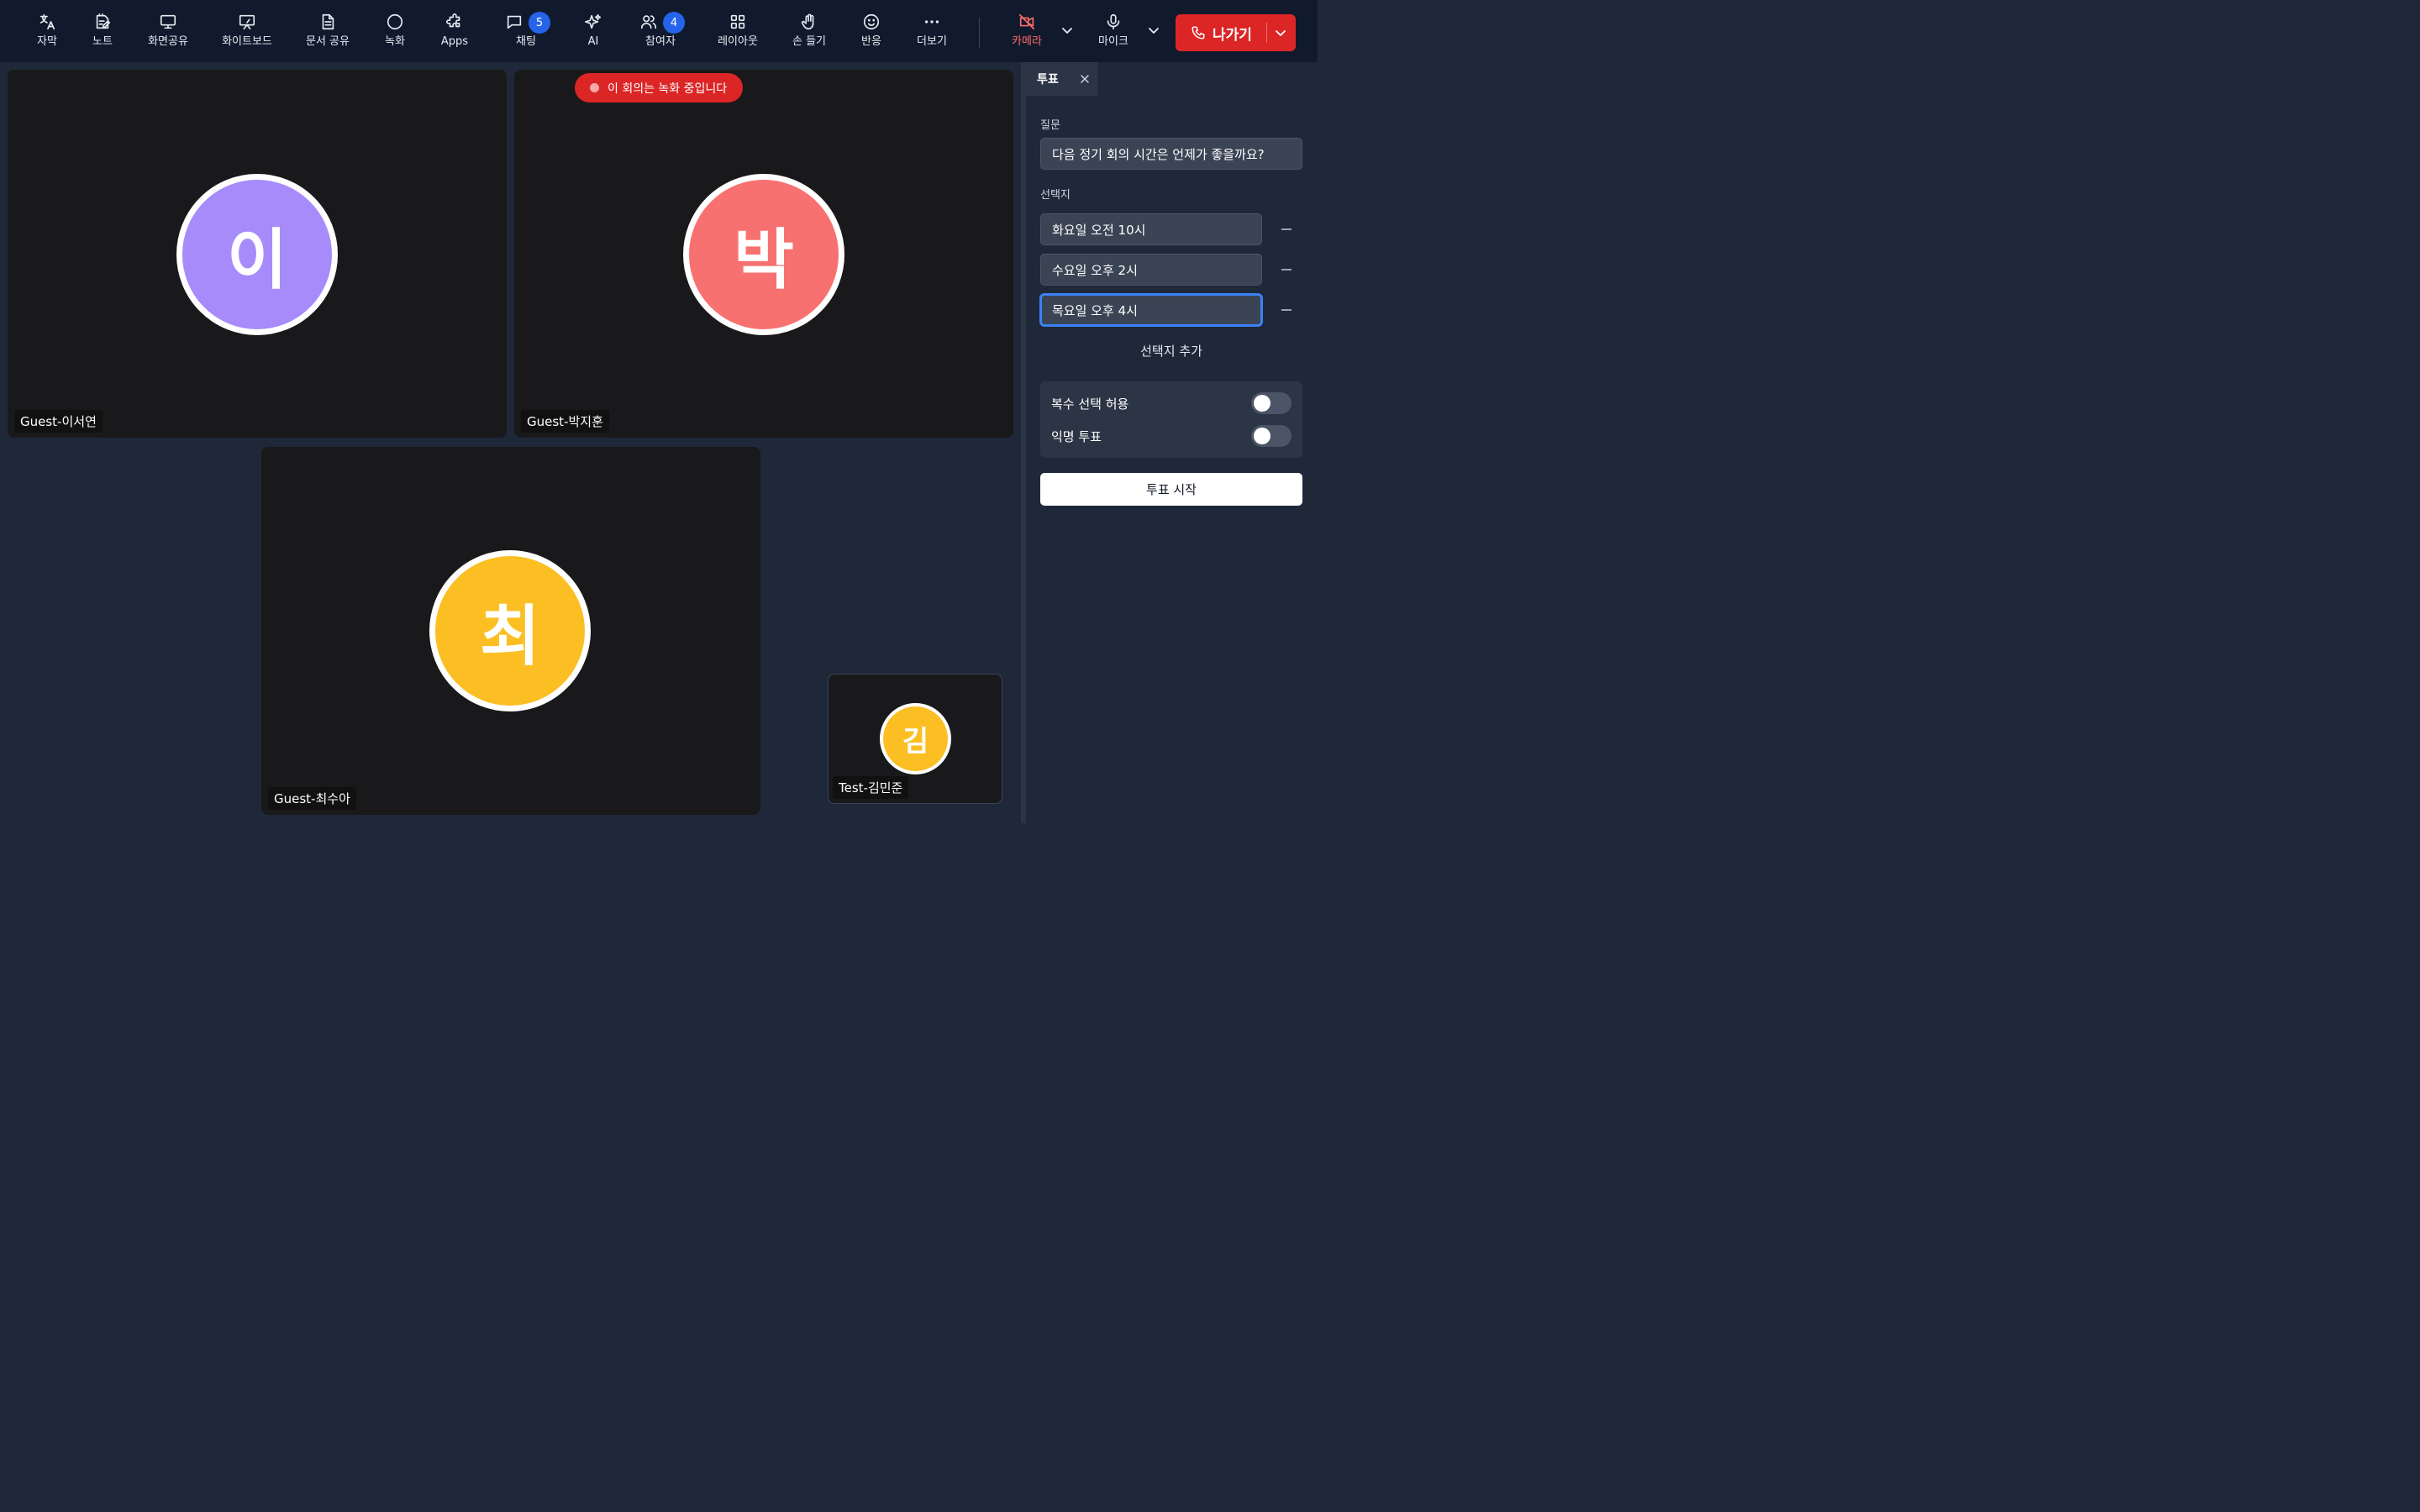 This screenshot has width=2420, height=1512. I want to click on option-input: 목요일 오후 4시, so click(1151, 310).